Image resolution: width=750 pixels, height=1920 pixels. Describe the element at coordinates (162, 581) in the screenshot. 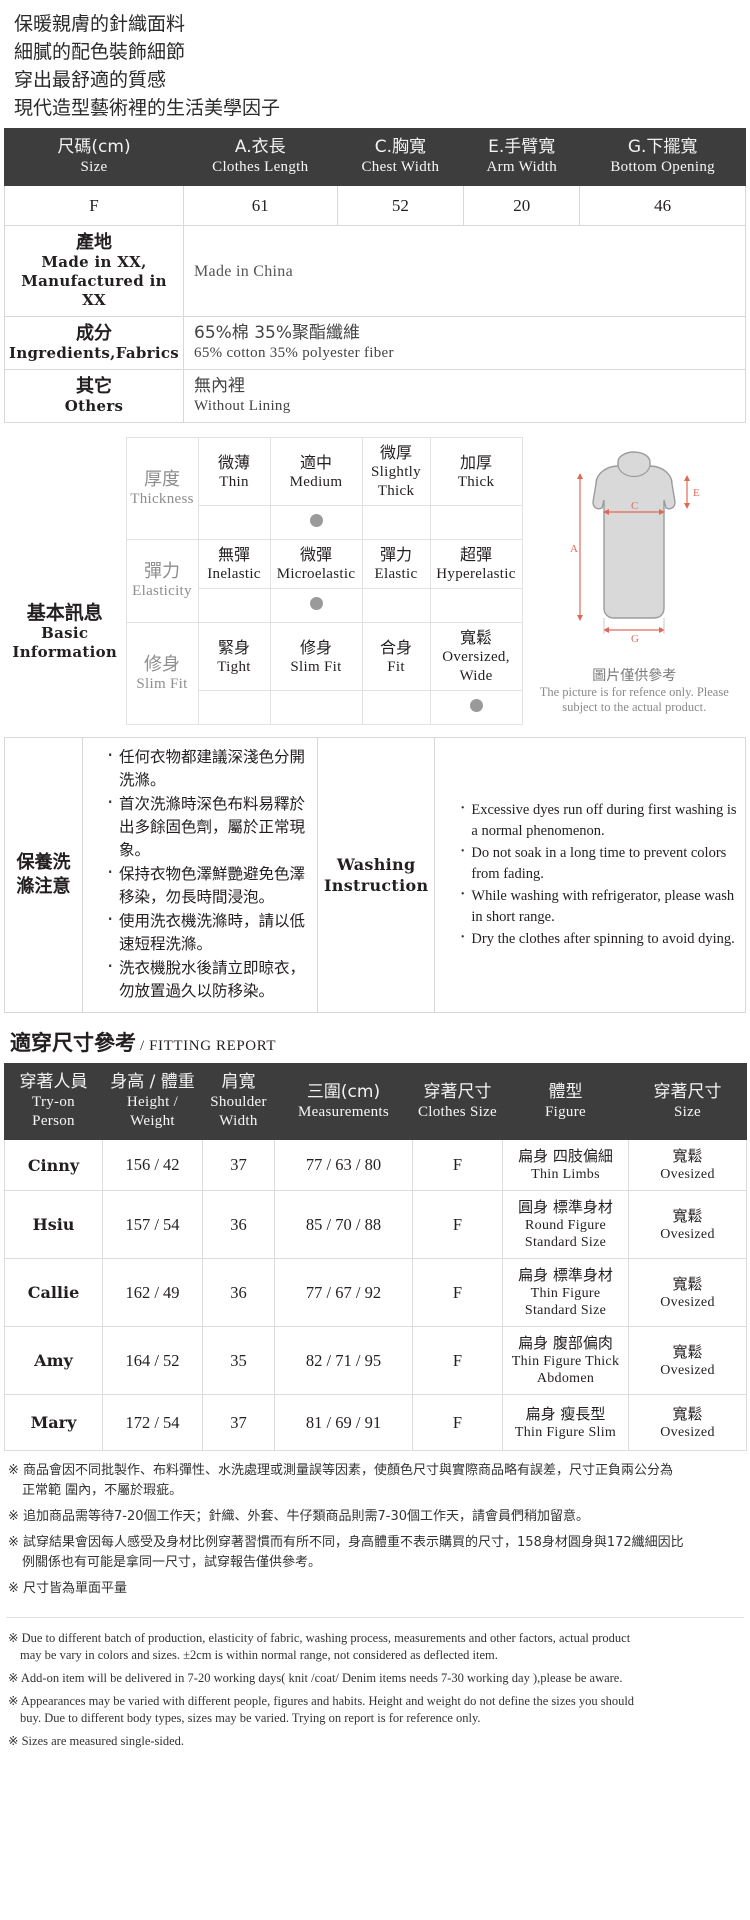

I see `attr-label-elasticity: 彈力 Elasticity` at that location.